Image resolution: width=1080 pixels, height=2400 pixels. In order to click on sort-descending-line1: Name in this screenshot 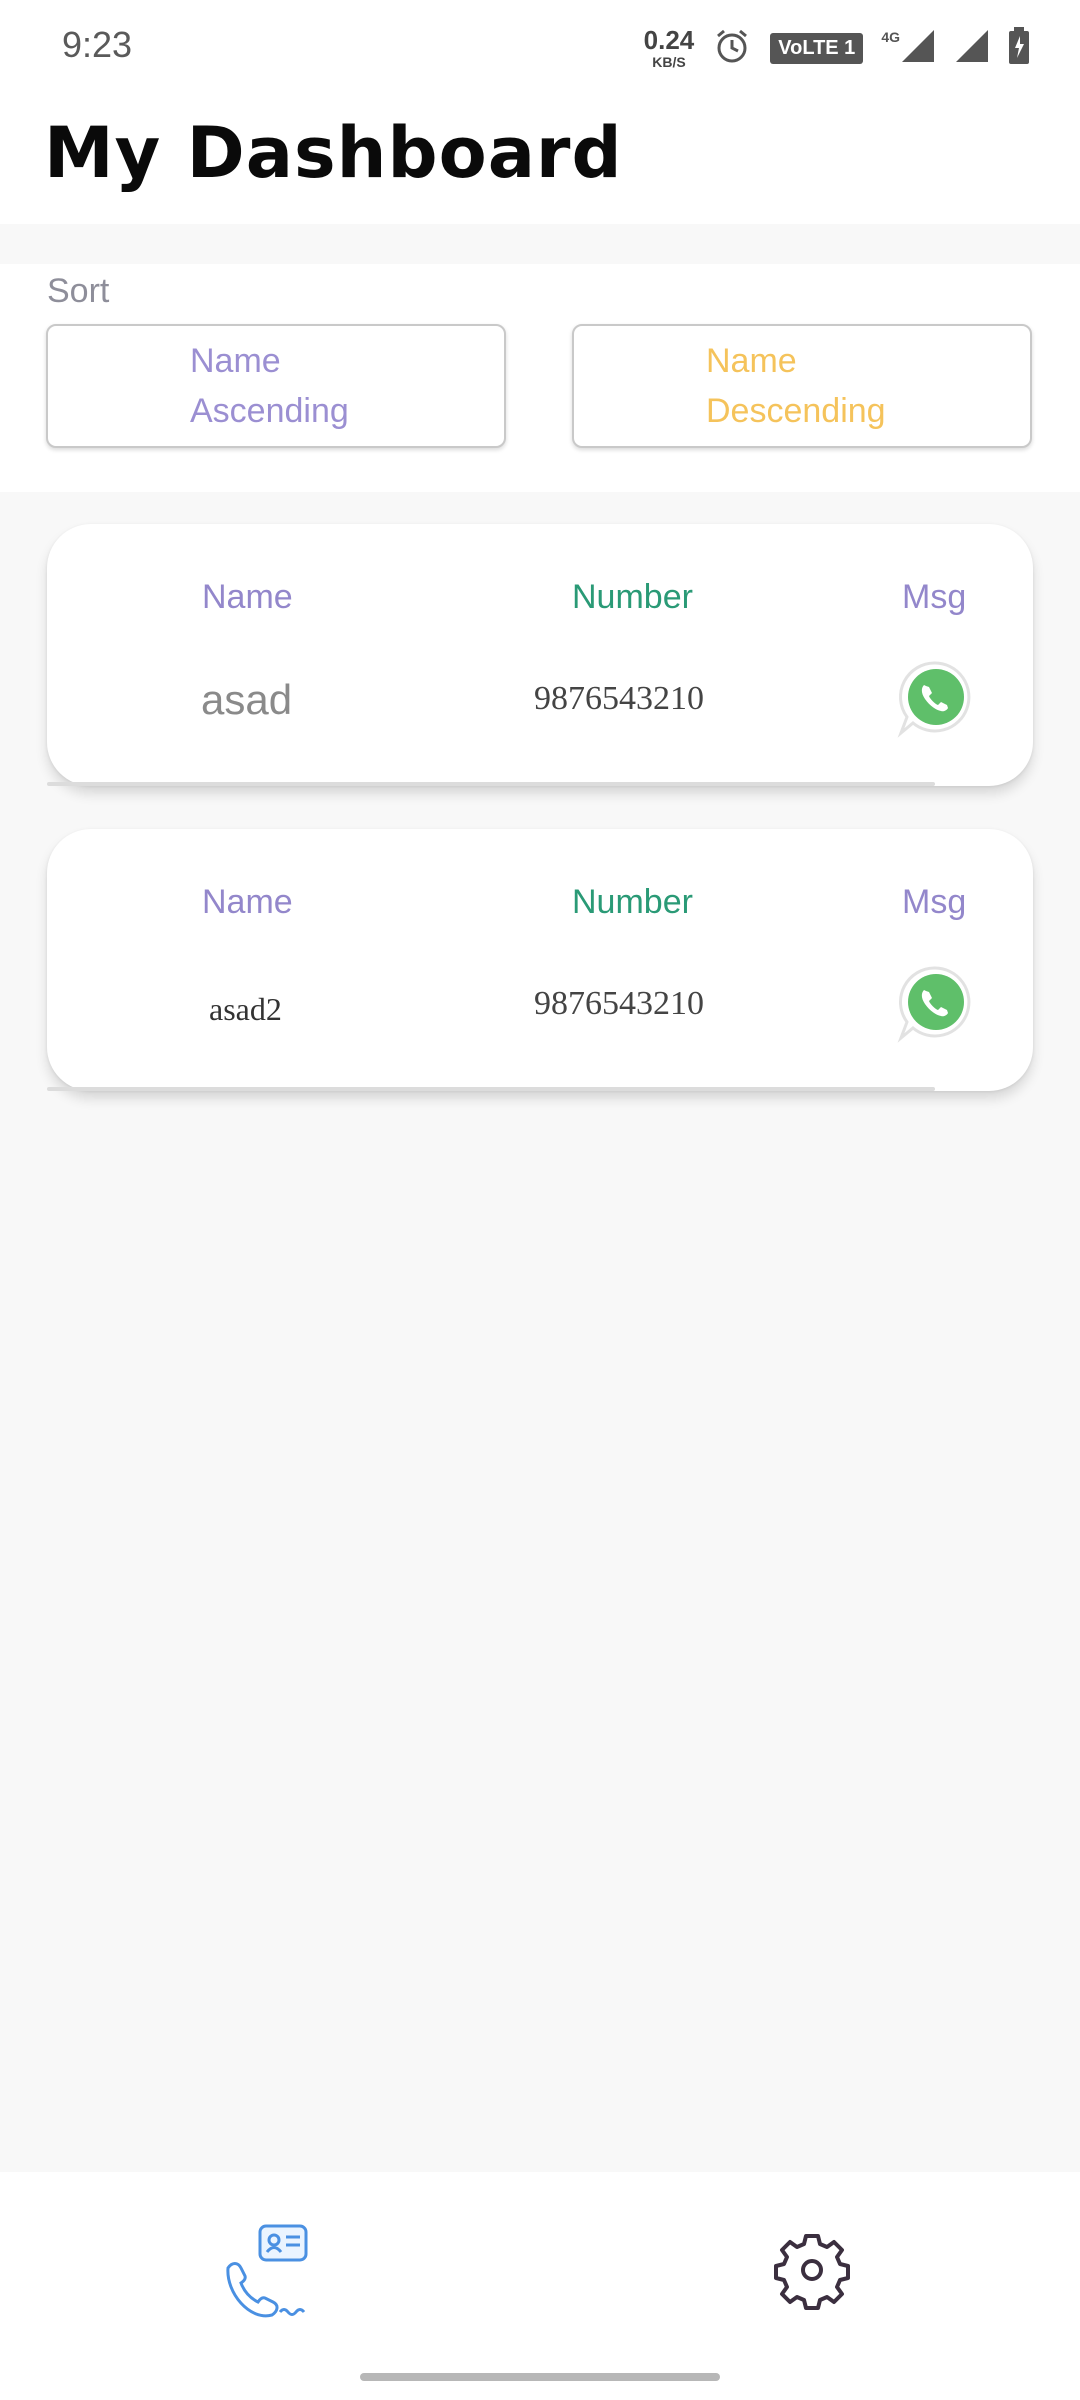, I will do `click(751, 361)`.